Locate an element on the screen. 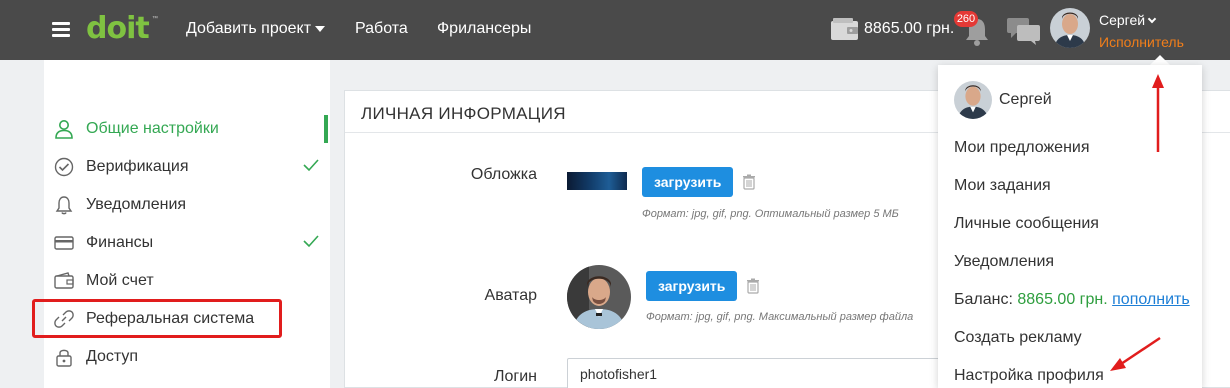  menu-item-notifications: Уведомления is located at coordinates (1004, 262).